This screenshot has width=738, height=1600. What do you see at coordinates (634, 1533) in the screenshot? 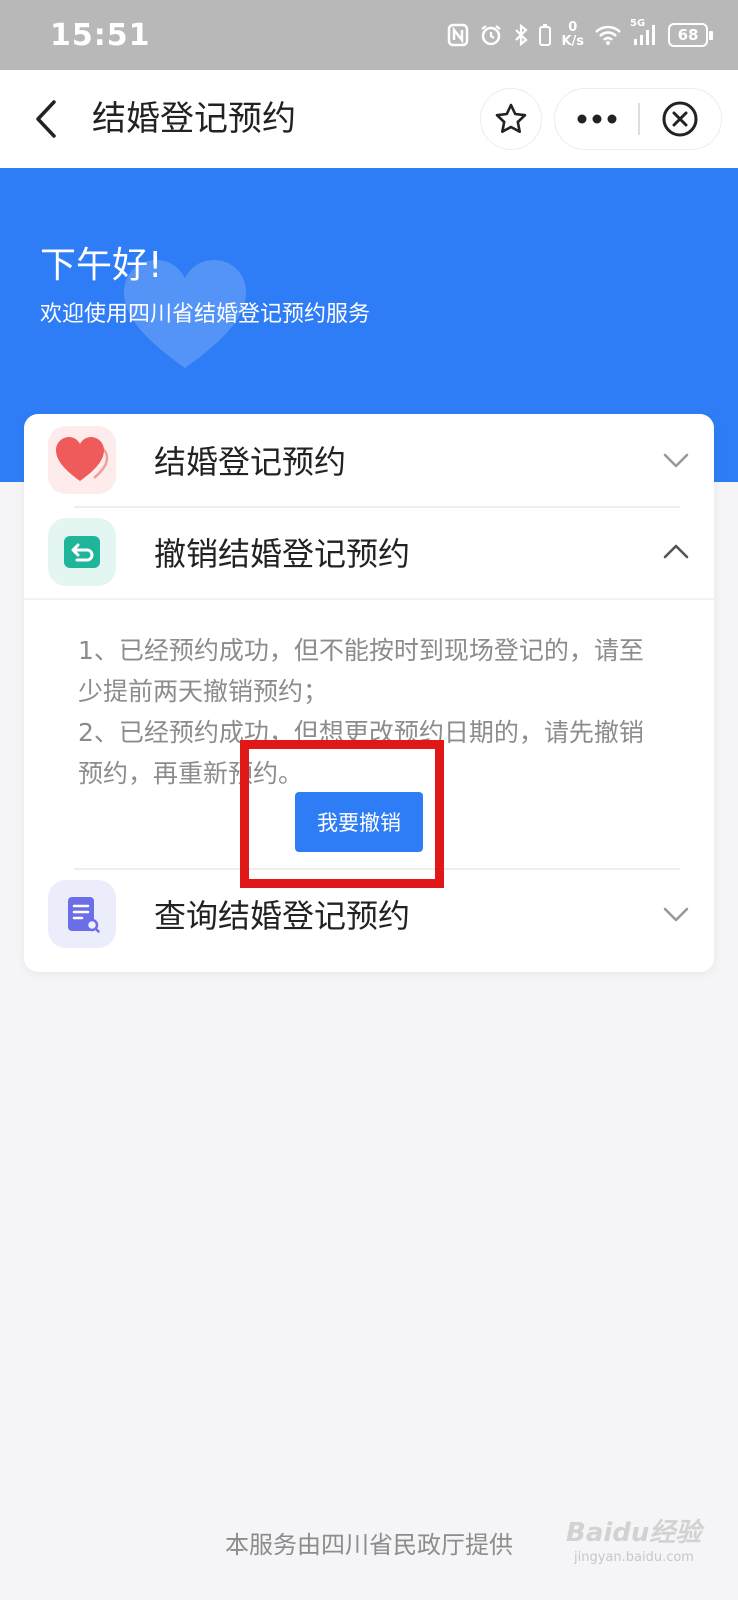
I see `watermark: Baidu经验` at bounding box center [634, 1533].